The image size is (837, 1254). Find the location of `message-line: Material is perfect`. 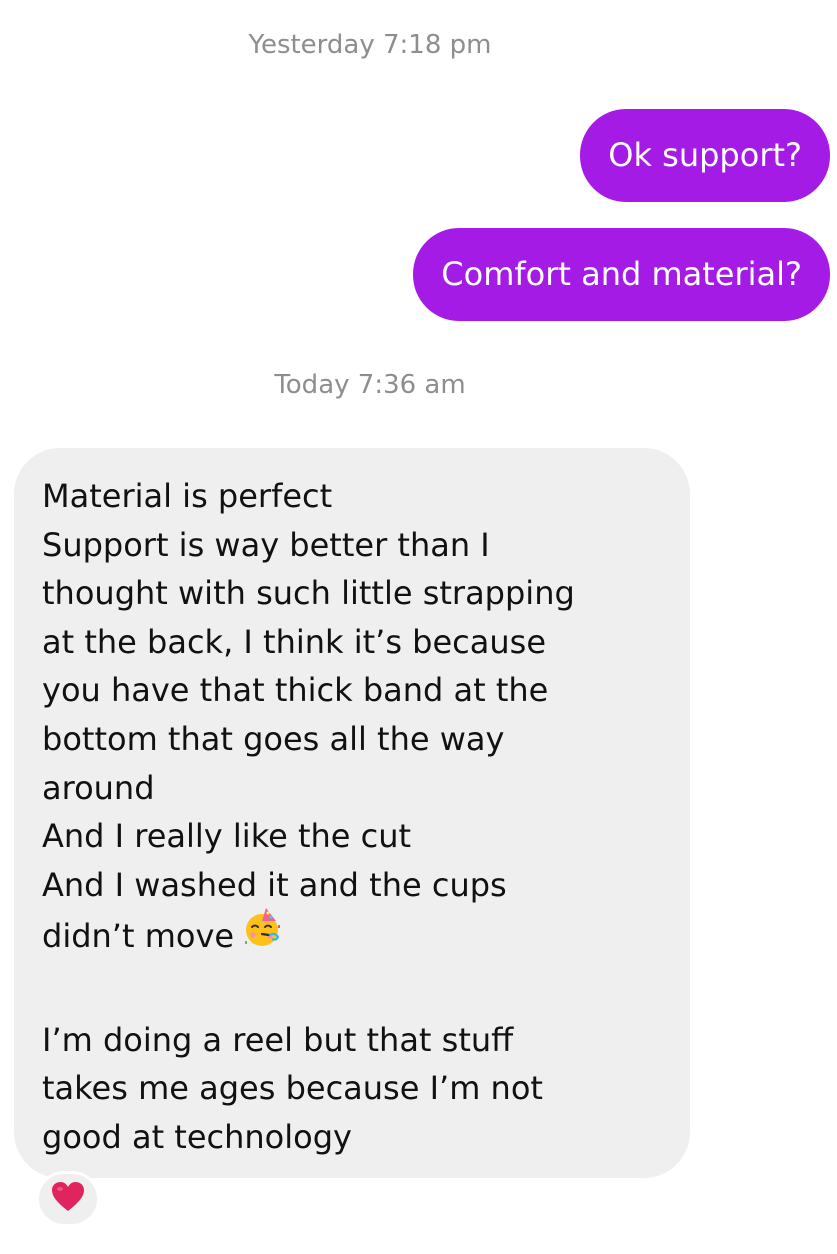

message-line: Material is perfect is located at coordinates (187, 496).